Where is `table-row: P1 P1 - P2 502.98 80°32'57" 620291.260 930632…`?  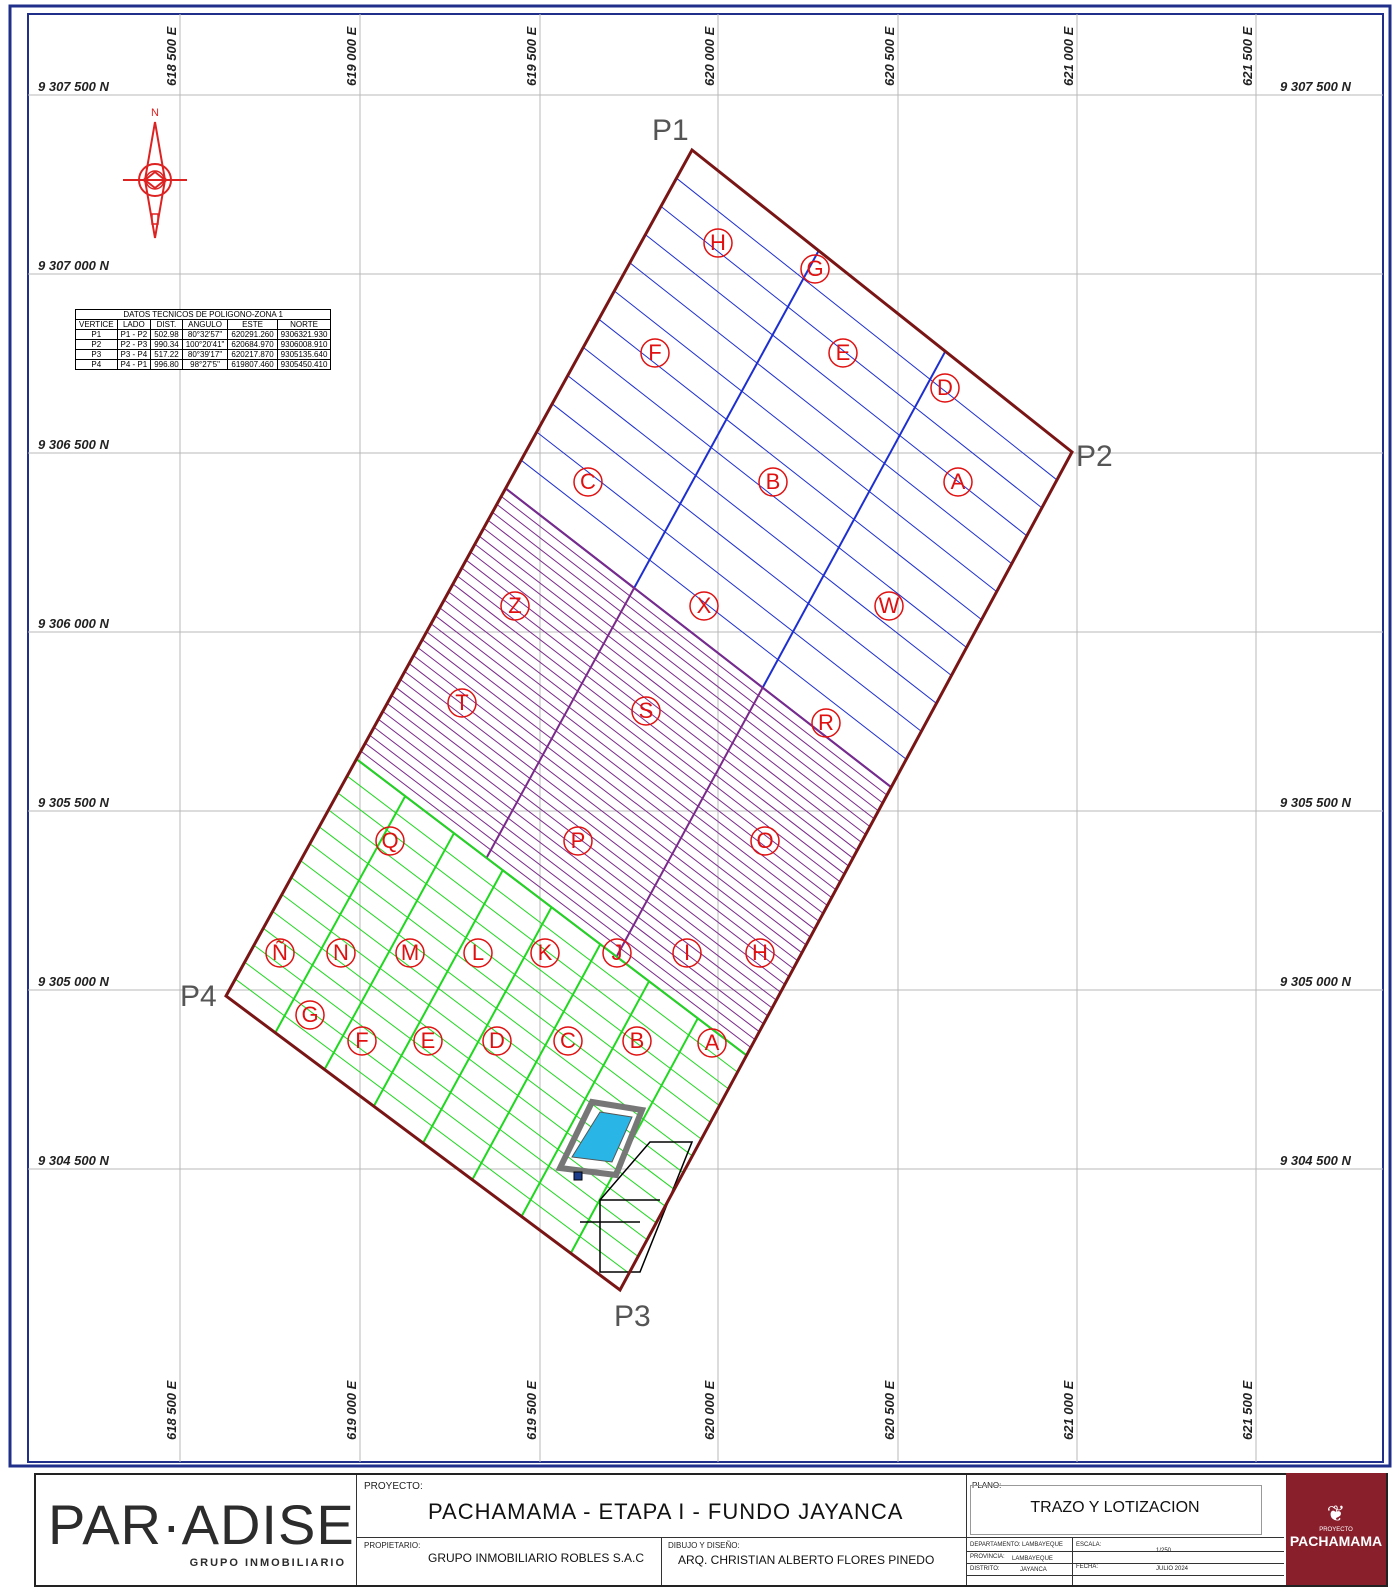
table-row: P1 P1 - P2 502.98 80°32'57" 620291.260 930632… is located at coordinates (203, 334).